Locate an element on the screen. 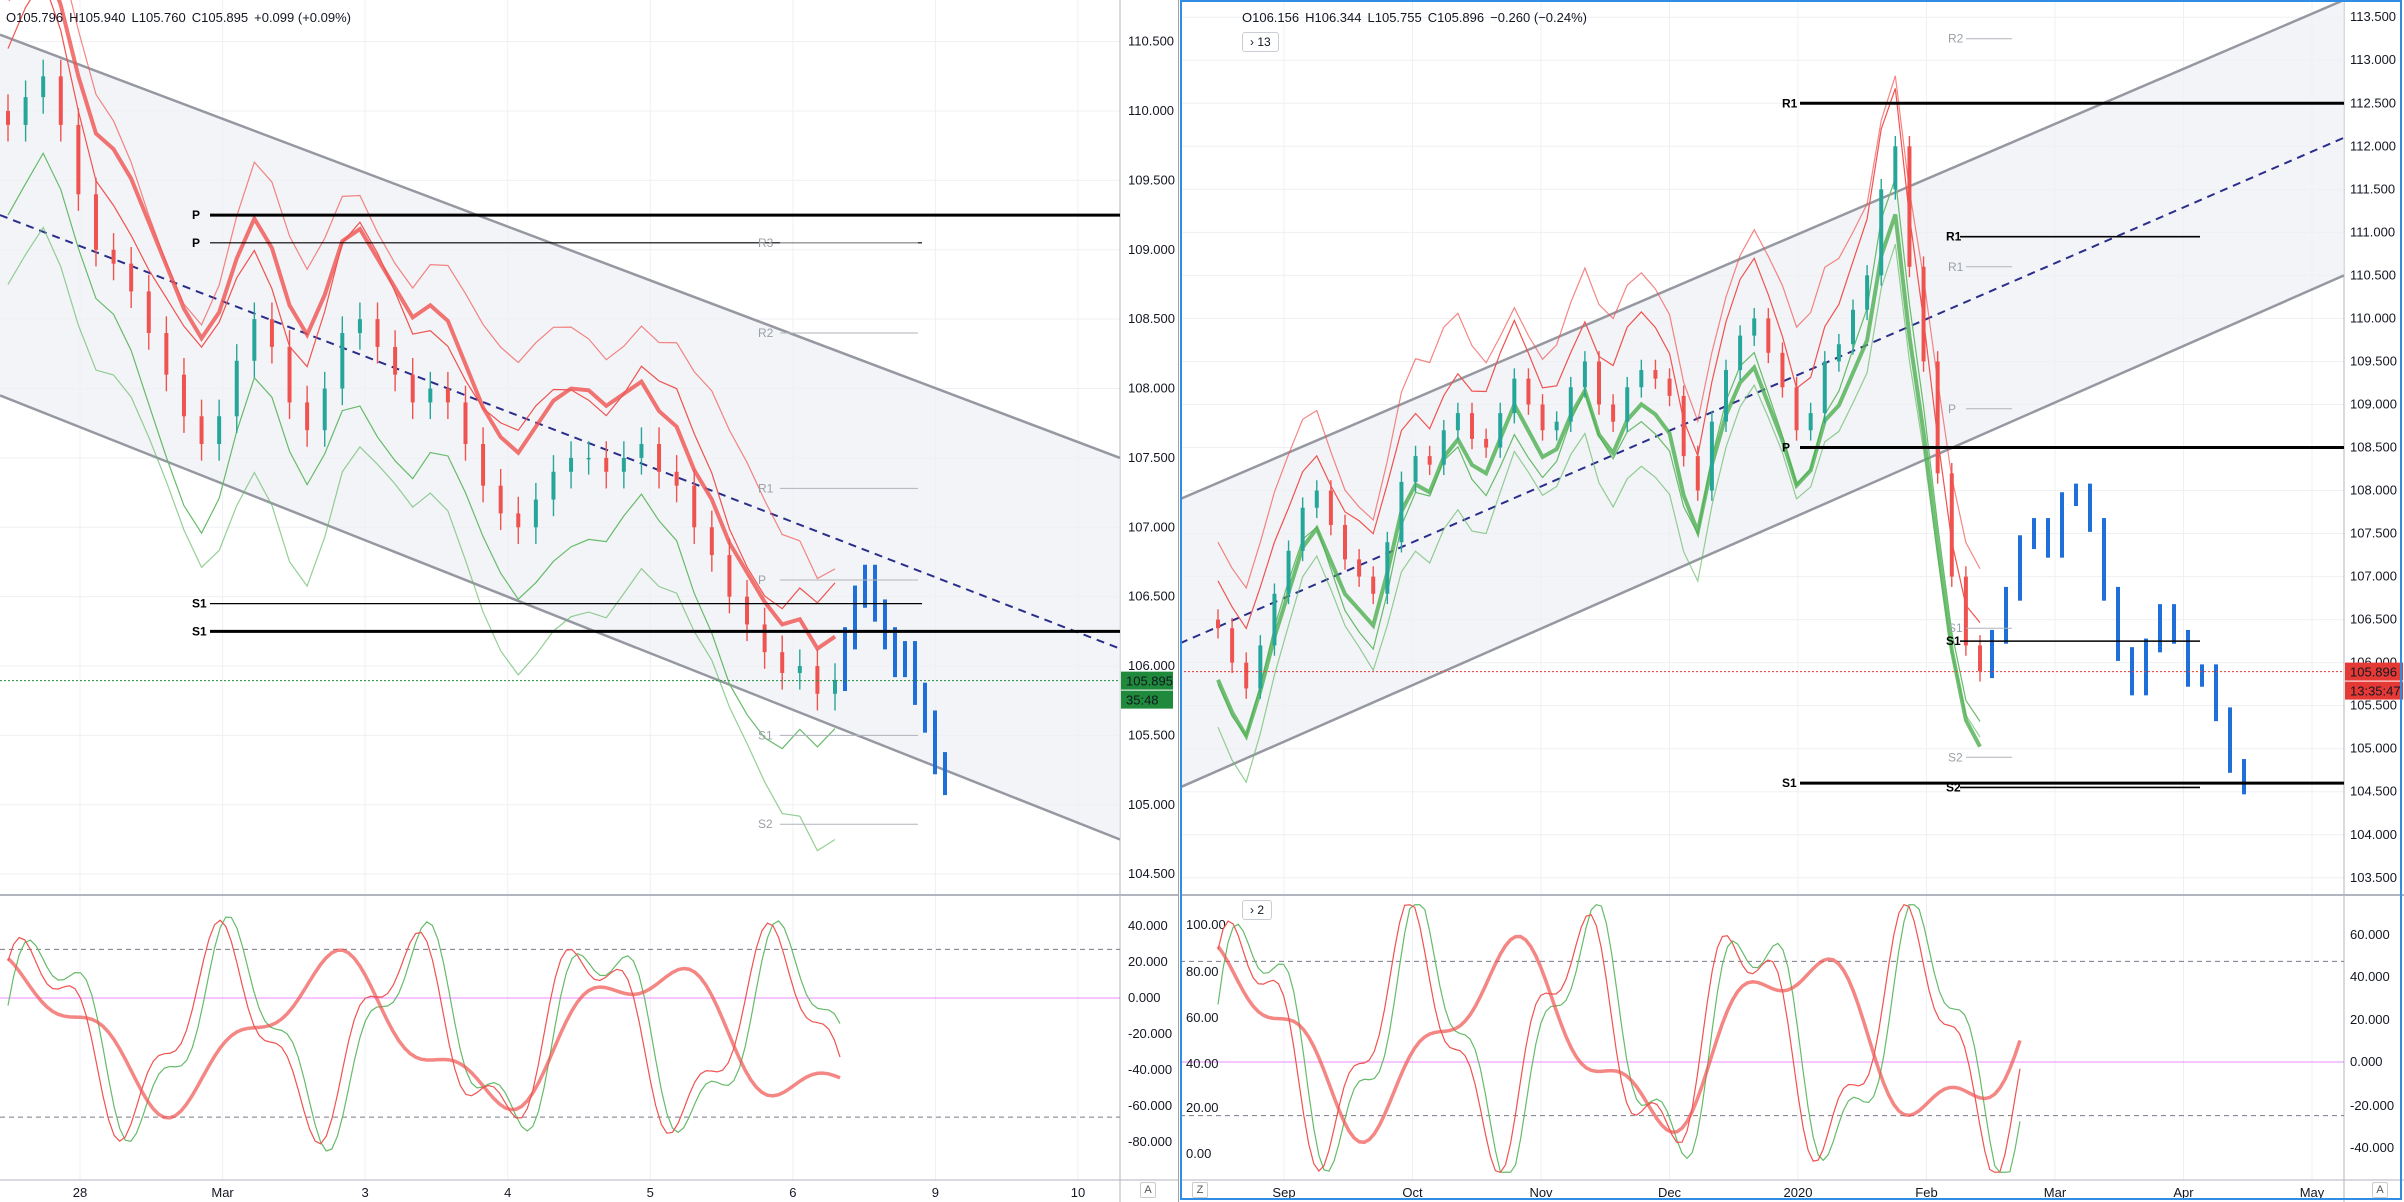 Image resolution: width=2404 pixels, height=1202 pixels. price-indicators-count: 13 is located at coordinates (1264, 42).